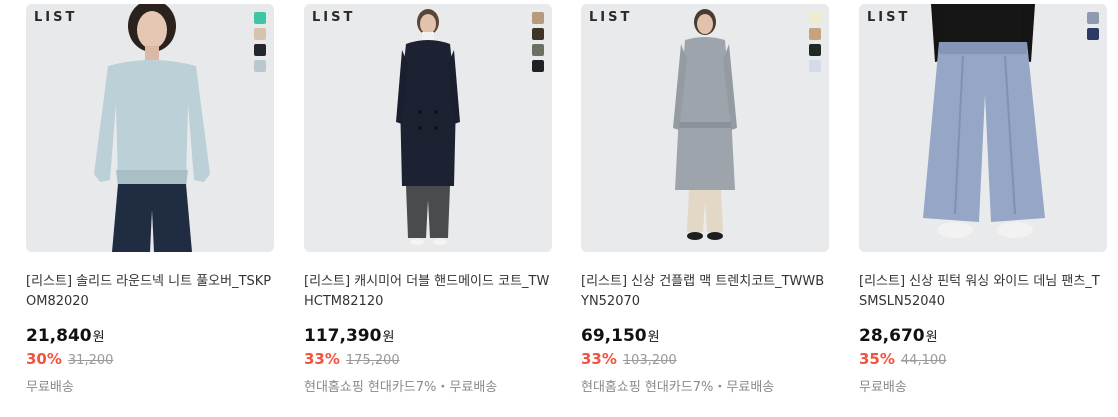 Image resolution: width=1118 pixels, height=417 pixels. I want to click on original-price: 175,200, so click(372, 360).